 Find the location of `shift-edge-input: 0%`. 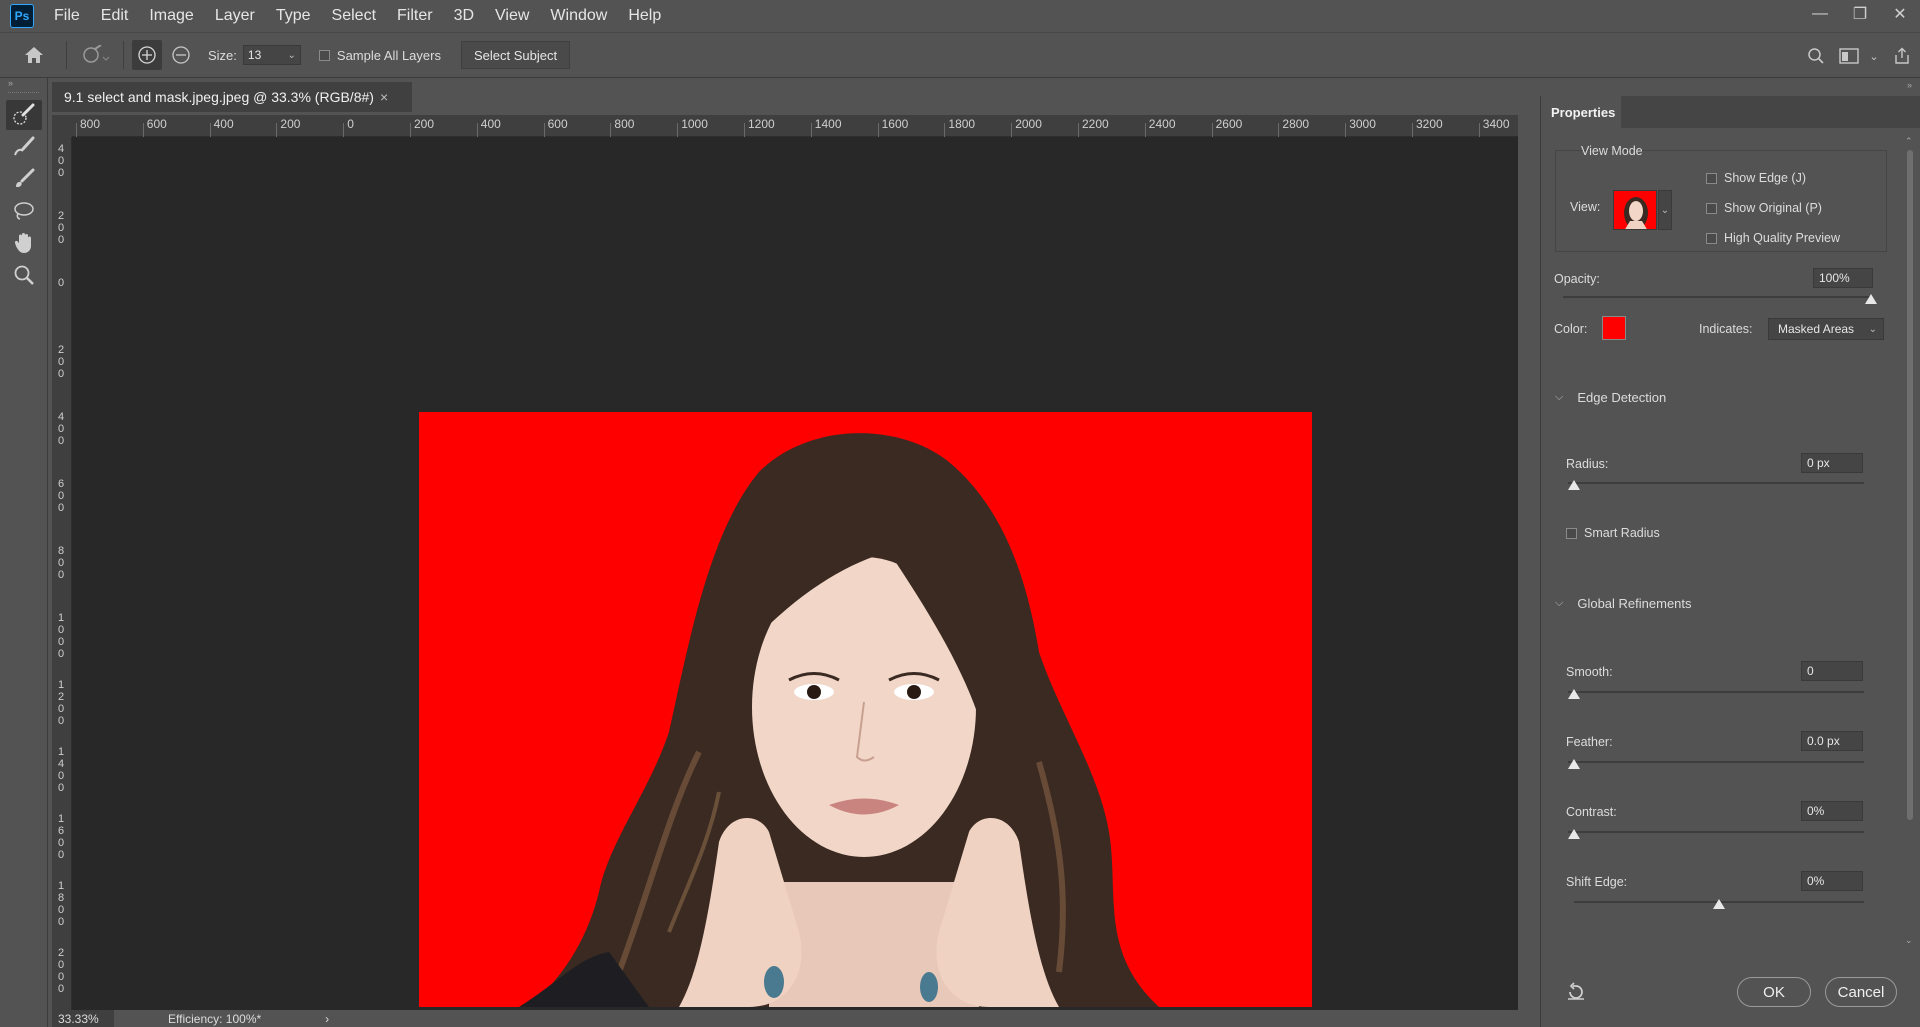

shift-edge-input: 0% is located at coordinates (1832, 881).